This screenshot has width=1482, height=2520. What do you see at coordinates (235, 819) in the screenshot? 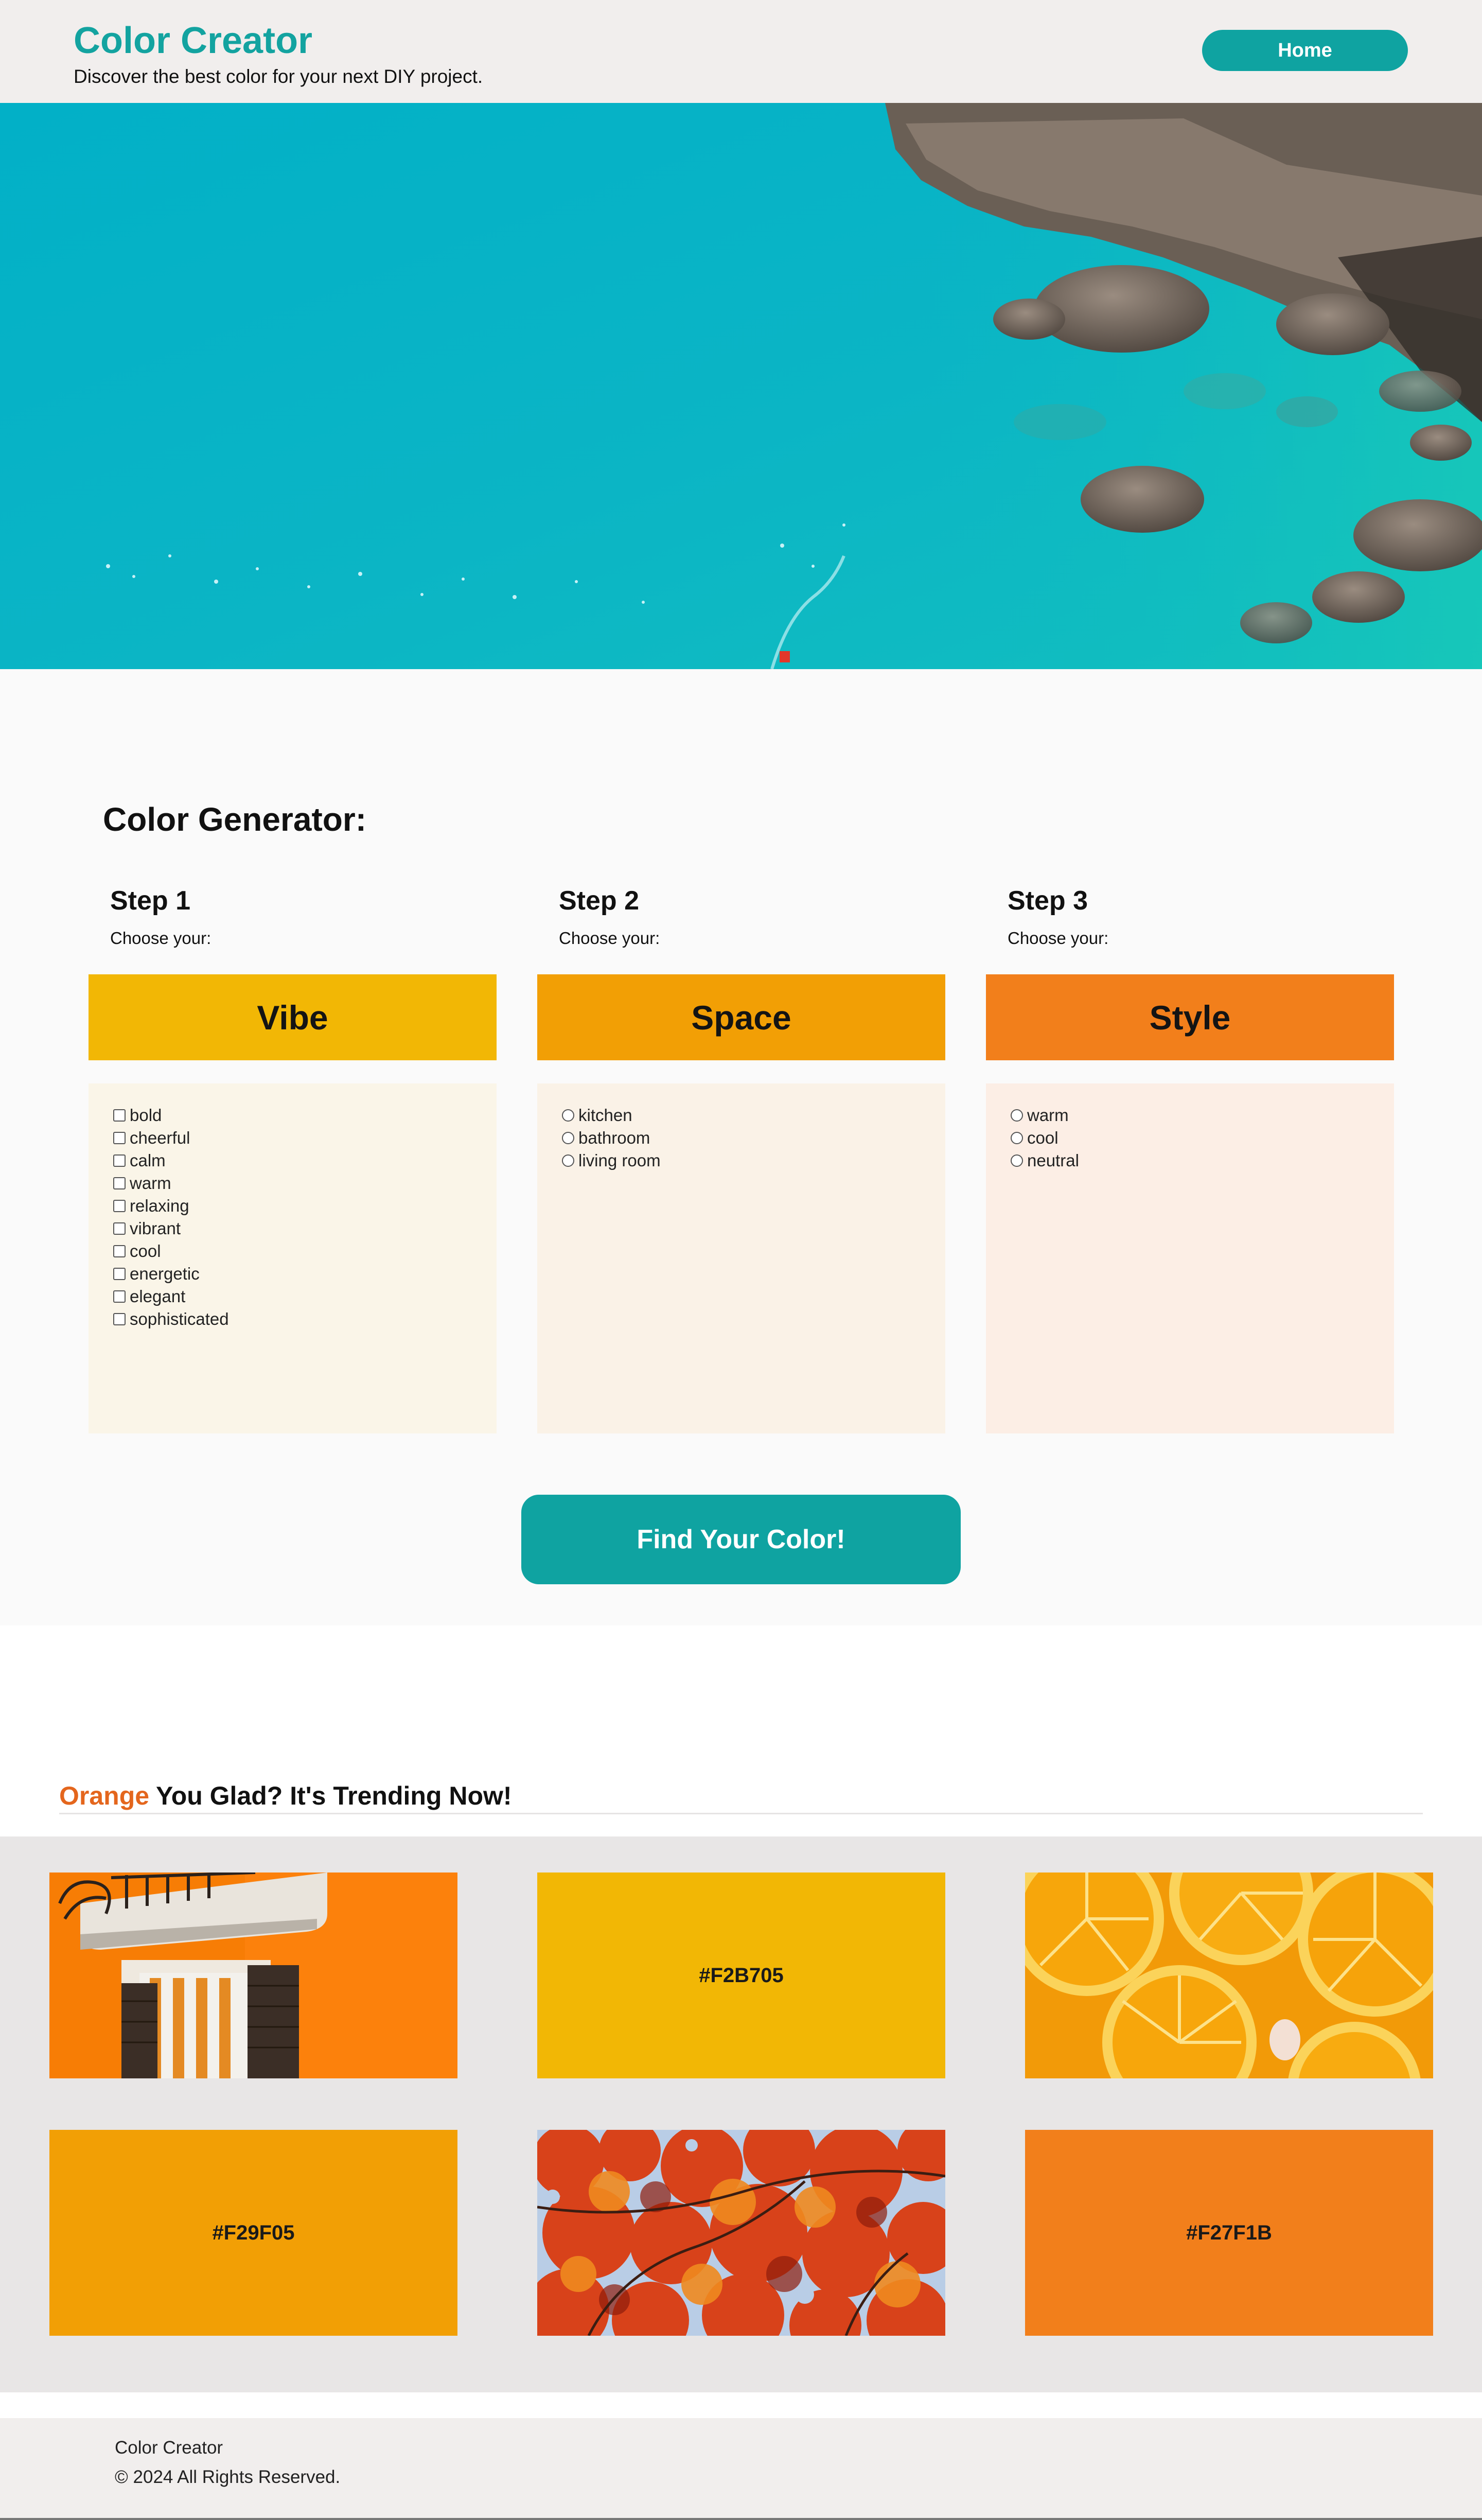
I see `generator-title: Color Generator:` at bounding box center [235, 819].